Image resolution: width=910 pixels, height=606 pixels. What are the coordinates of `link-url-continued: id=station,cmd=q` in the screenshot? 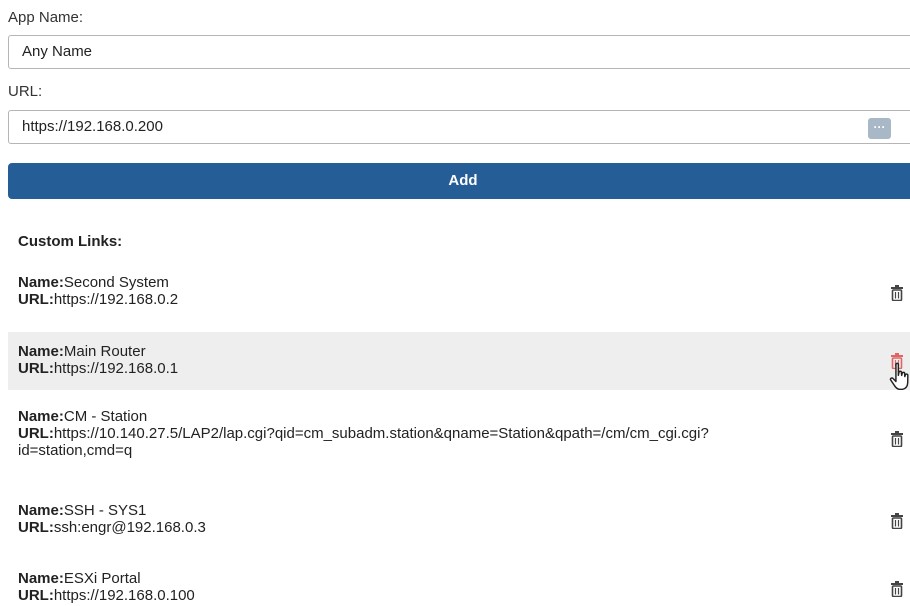 It's located at (75, 450).